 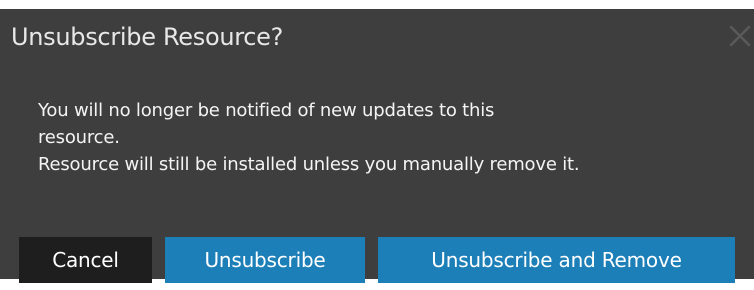 I want to click on unsubscribe-and-remove-button: Unsubscribe and Remove, so click(x=556, y=260).